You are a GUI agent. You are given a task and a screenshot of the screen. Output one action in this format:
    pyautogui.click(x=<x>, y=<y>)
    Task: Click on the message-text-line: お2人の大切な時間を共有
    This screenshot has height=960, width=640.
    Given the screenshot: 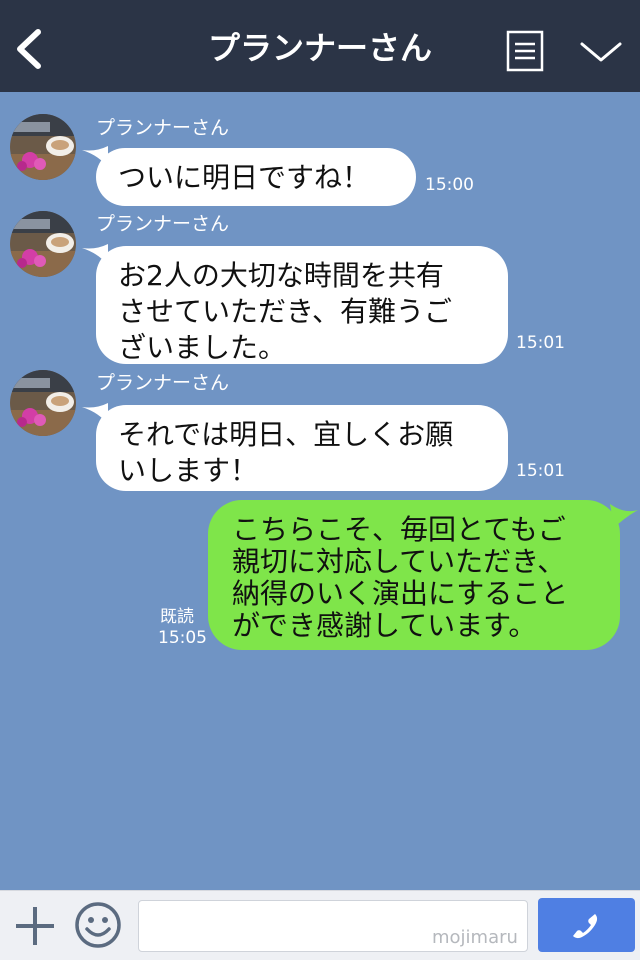 What is the action you would take?
    pyautogui.click(x=281, y=275)
    